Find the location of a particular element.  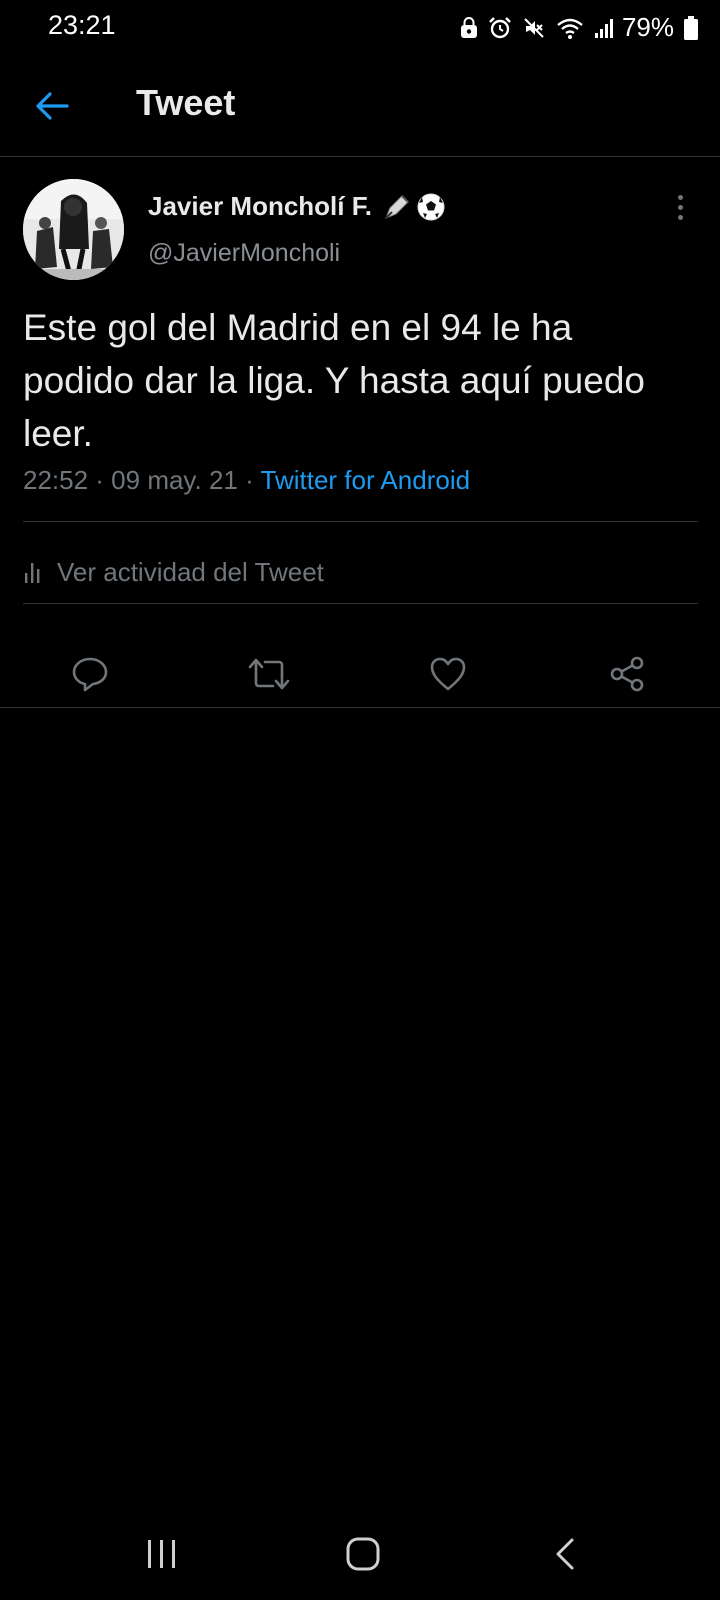

lock-icon is located at coordinates (468, 27).